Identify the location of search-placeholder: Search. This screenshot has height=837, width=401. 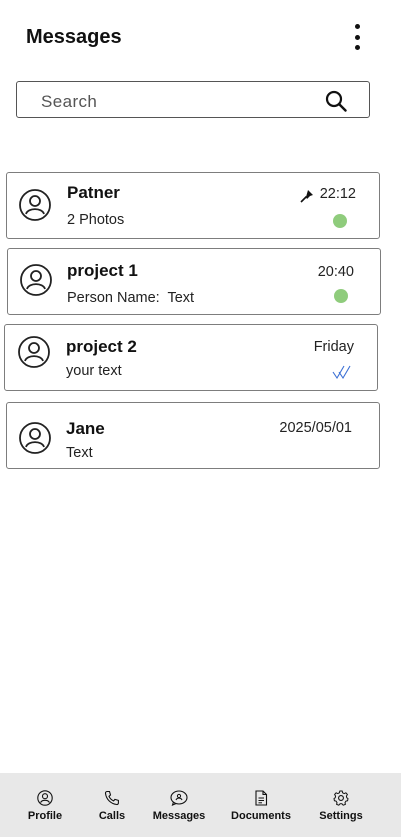
(69, 101).